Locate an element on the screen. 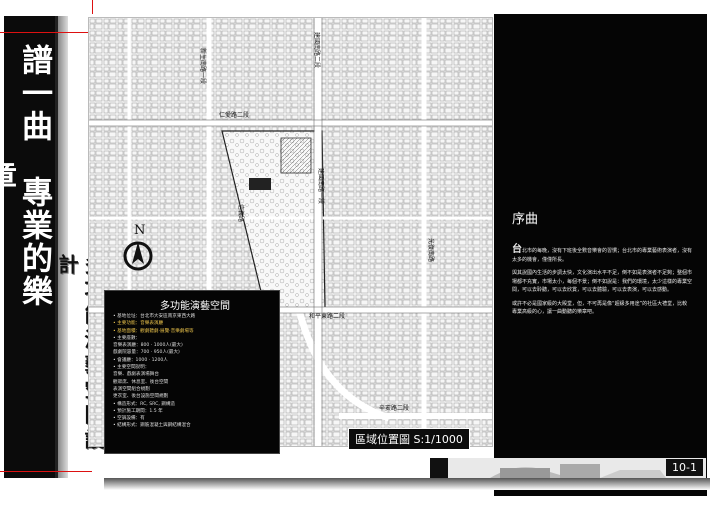 Image resolution: width=719 pixels, height=512 pixels. road-label: 光復南路 is located at coordinates (431, 250).